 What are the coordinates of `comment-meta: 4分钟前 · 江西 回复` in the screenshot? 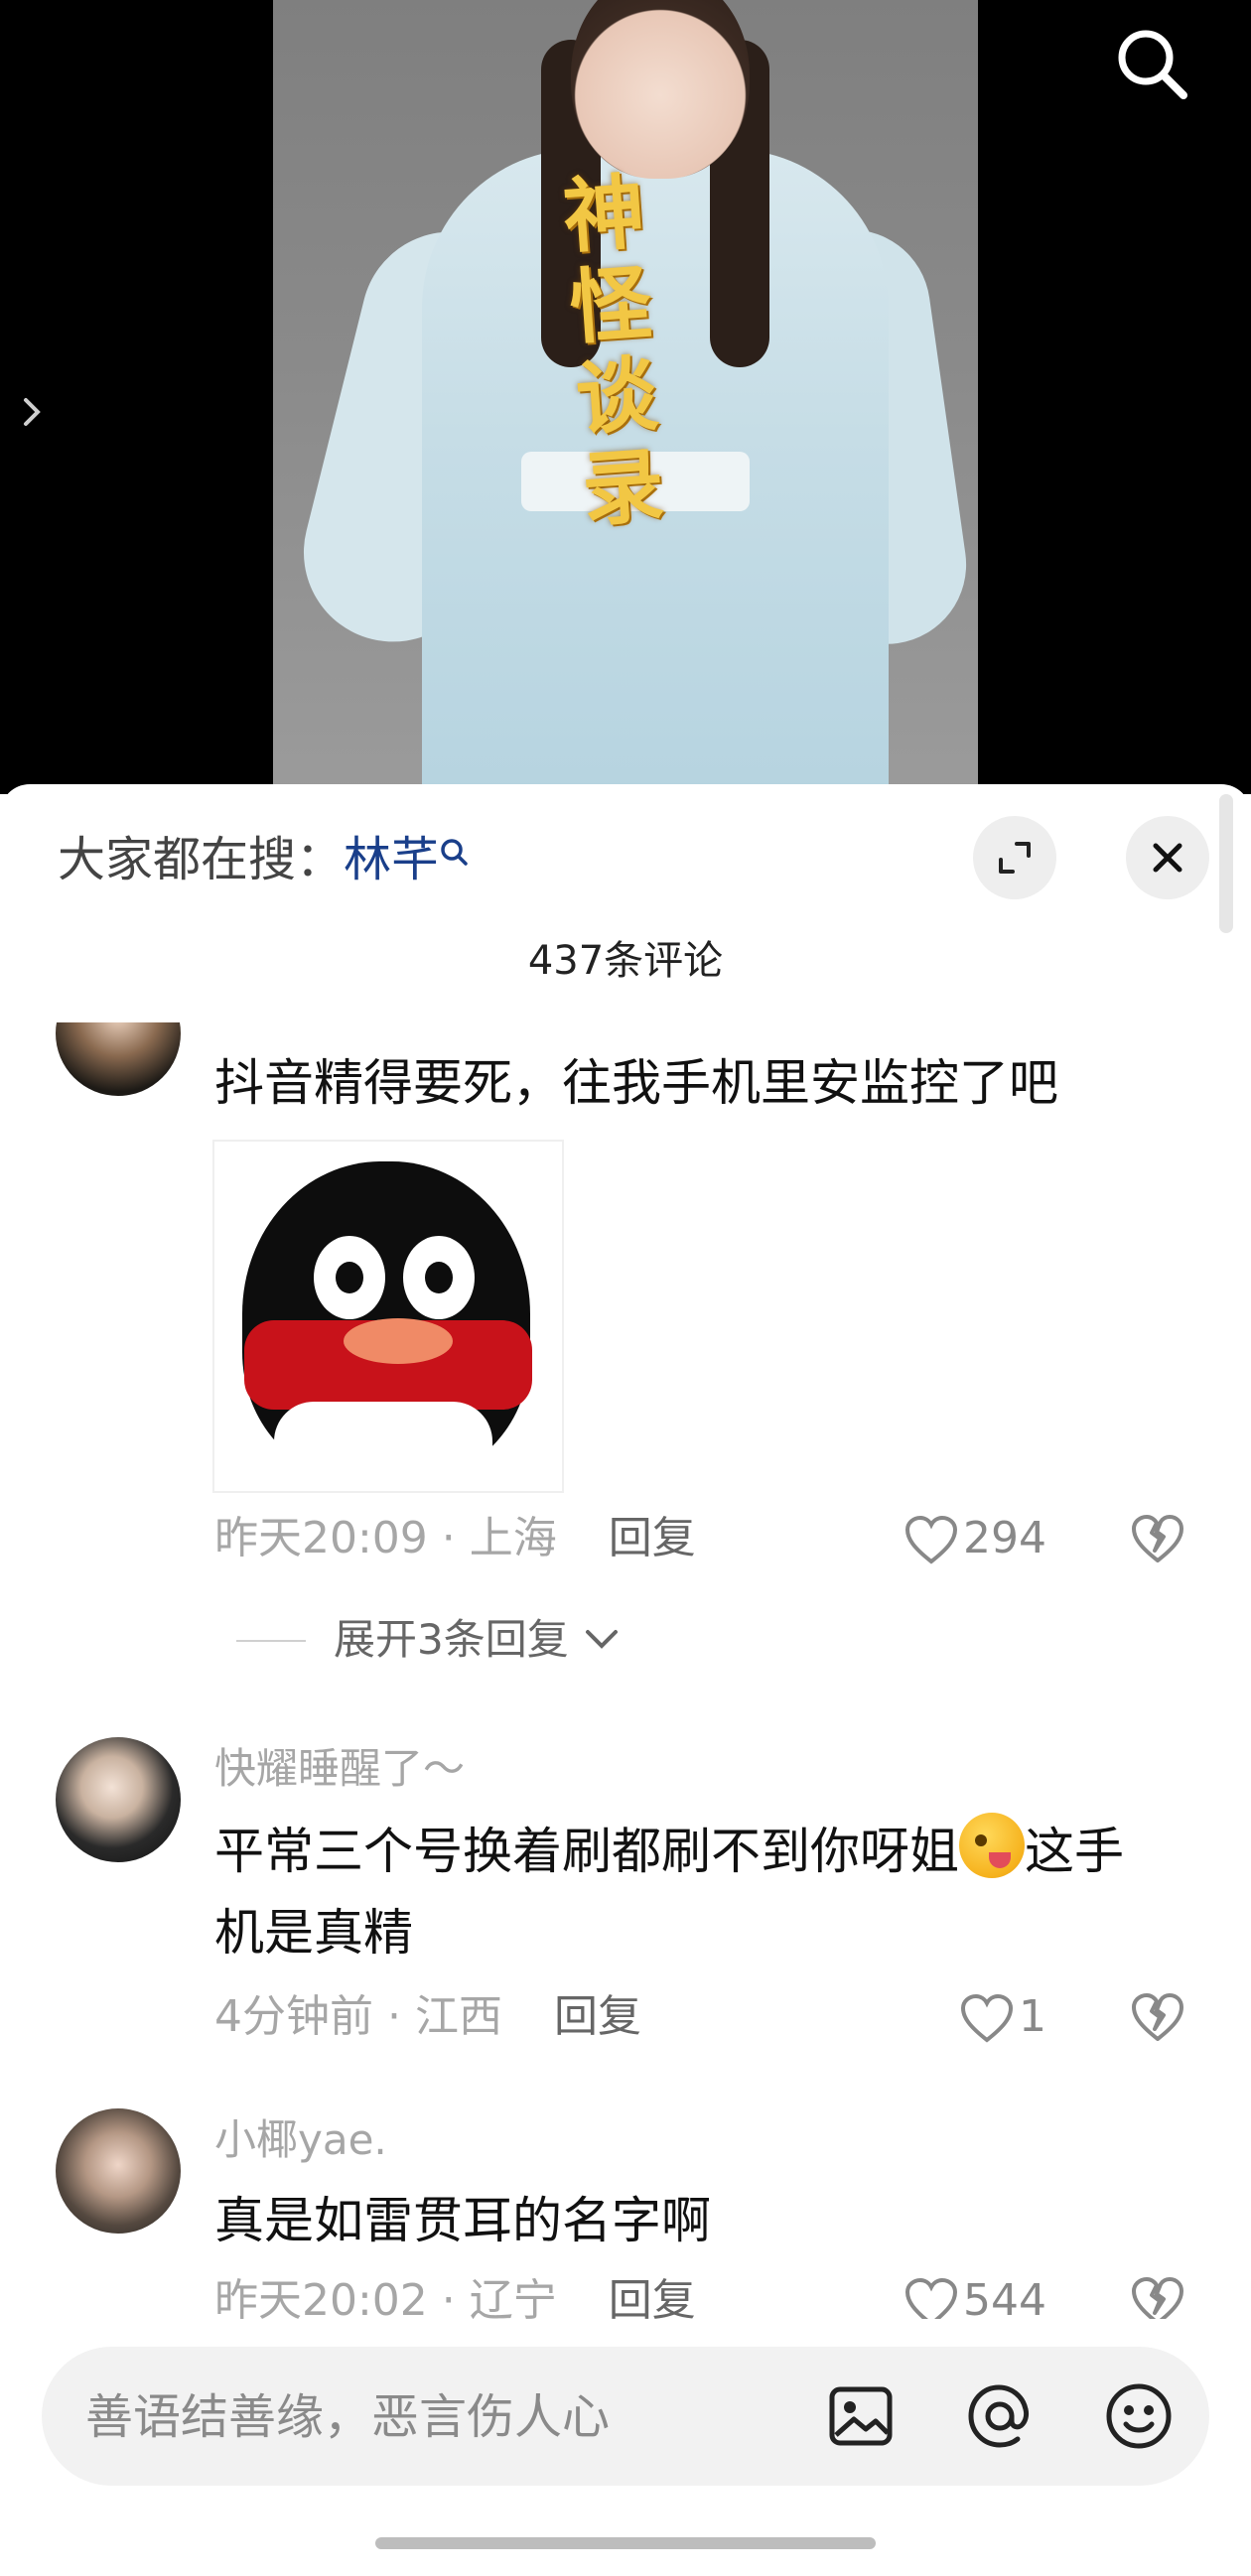 It's located at (427, 2016).